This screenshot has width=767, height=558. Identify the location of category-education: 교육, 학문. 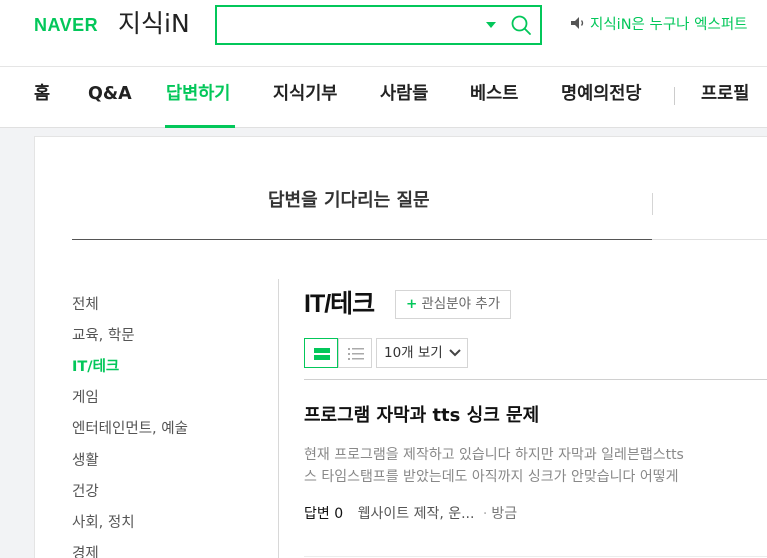
(103, 336).